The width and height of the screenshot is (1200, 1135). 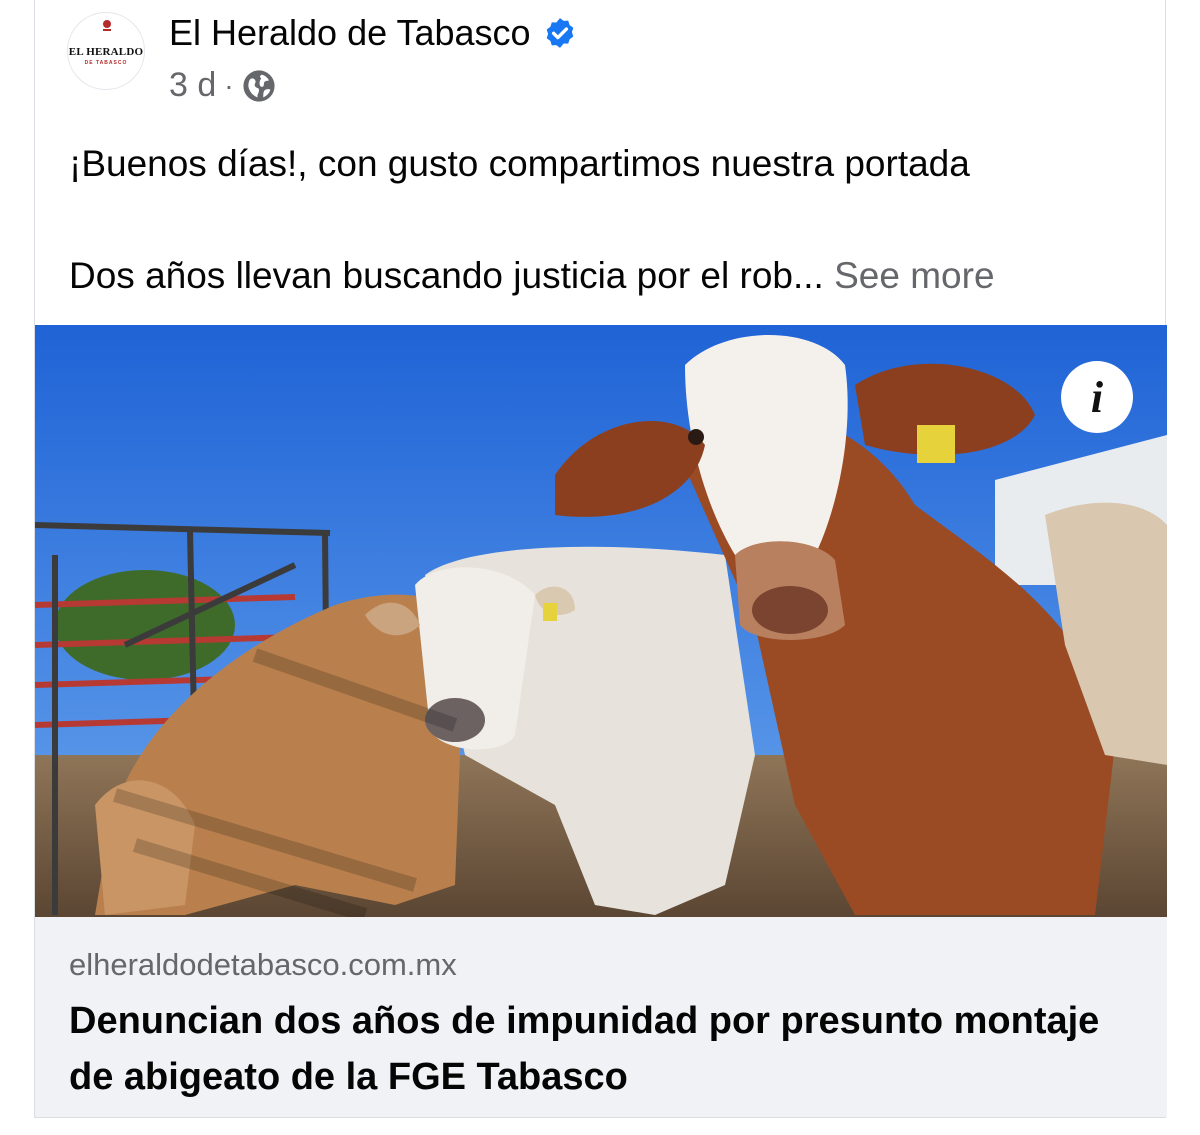 What do you see at coordinates (559, 33) in the screenshot?
I see `verified-badge-icon` at bounding box center [559, 33].